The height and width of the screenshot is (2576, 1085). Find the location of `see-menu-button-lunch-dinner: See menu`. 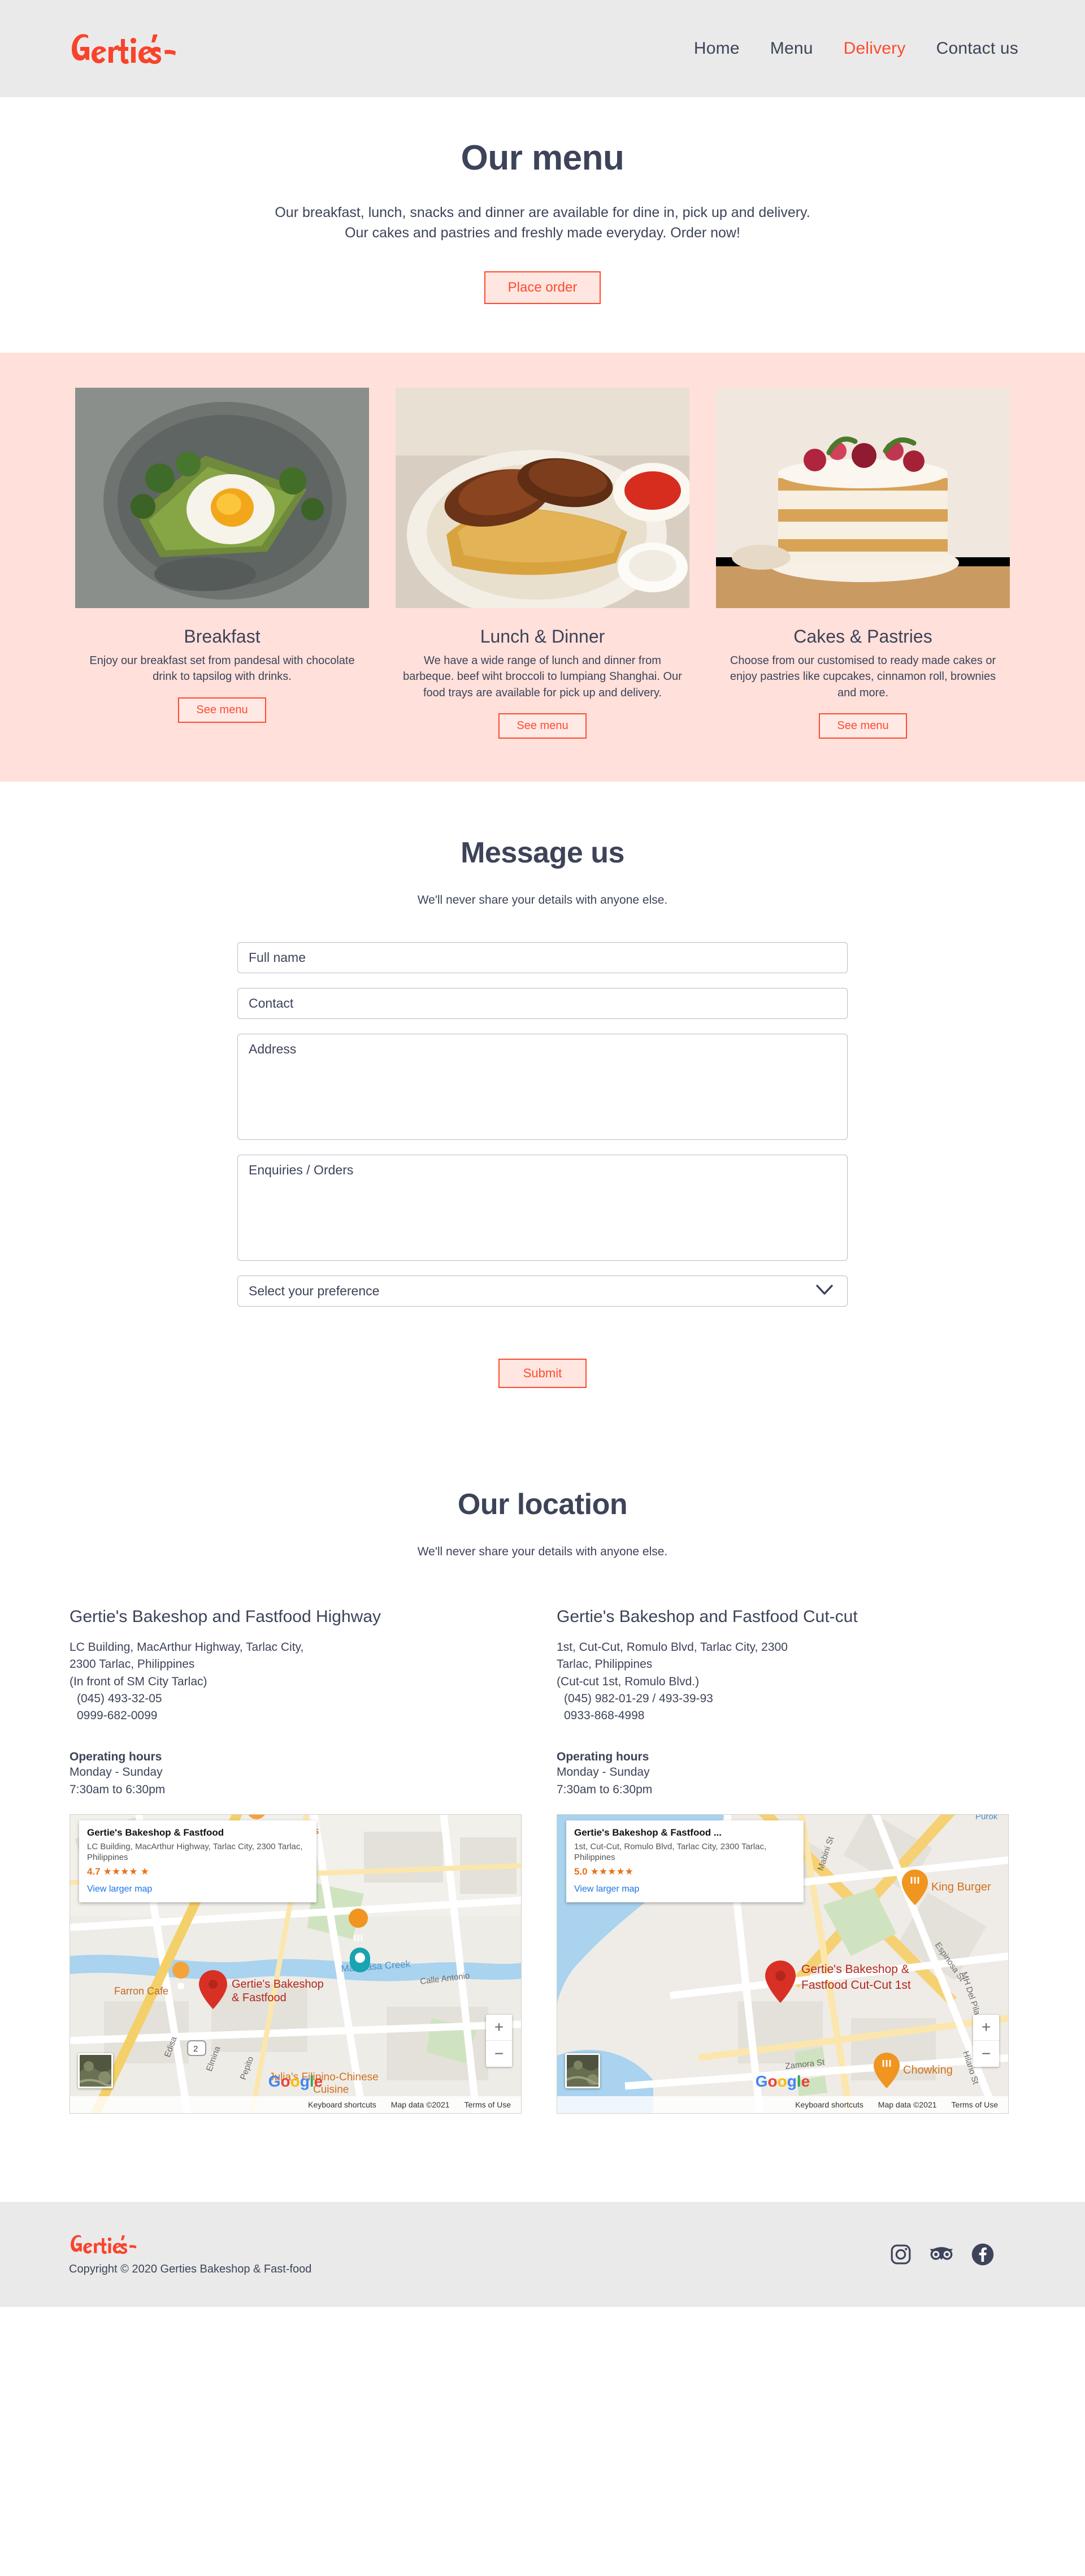

see-menu-button-lunch-dinner: See menu is located at coordinates (542, 726).